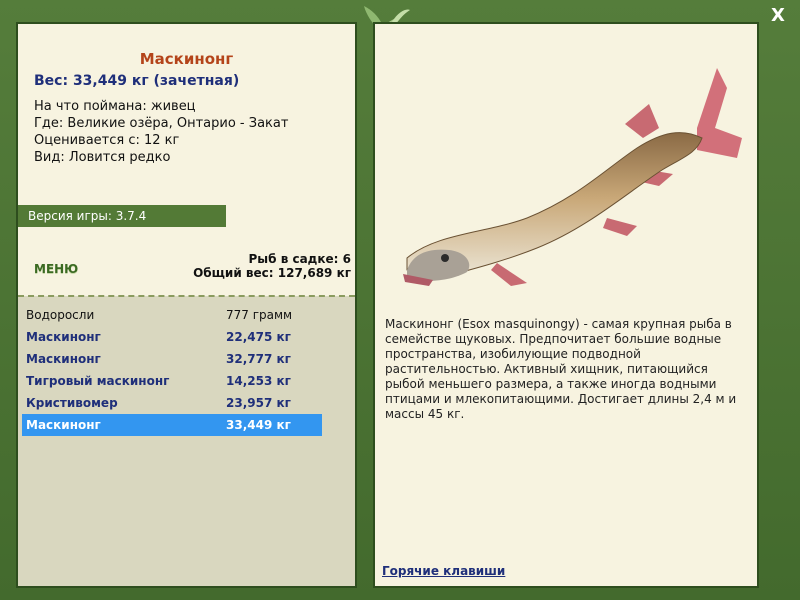 The height and width of the screenshot is (600, 800). Describe the element at coordinates (172, 425) in the screenshot. I see `catch-row-selected: Маскинонг 33,449 кг` at that location.